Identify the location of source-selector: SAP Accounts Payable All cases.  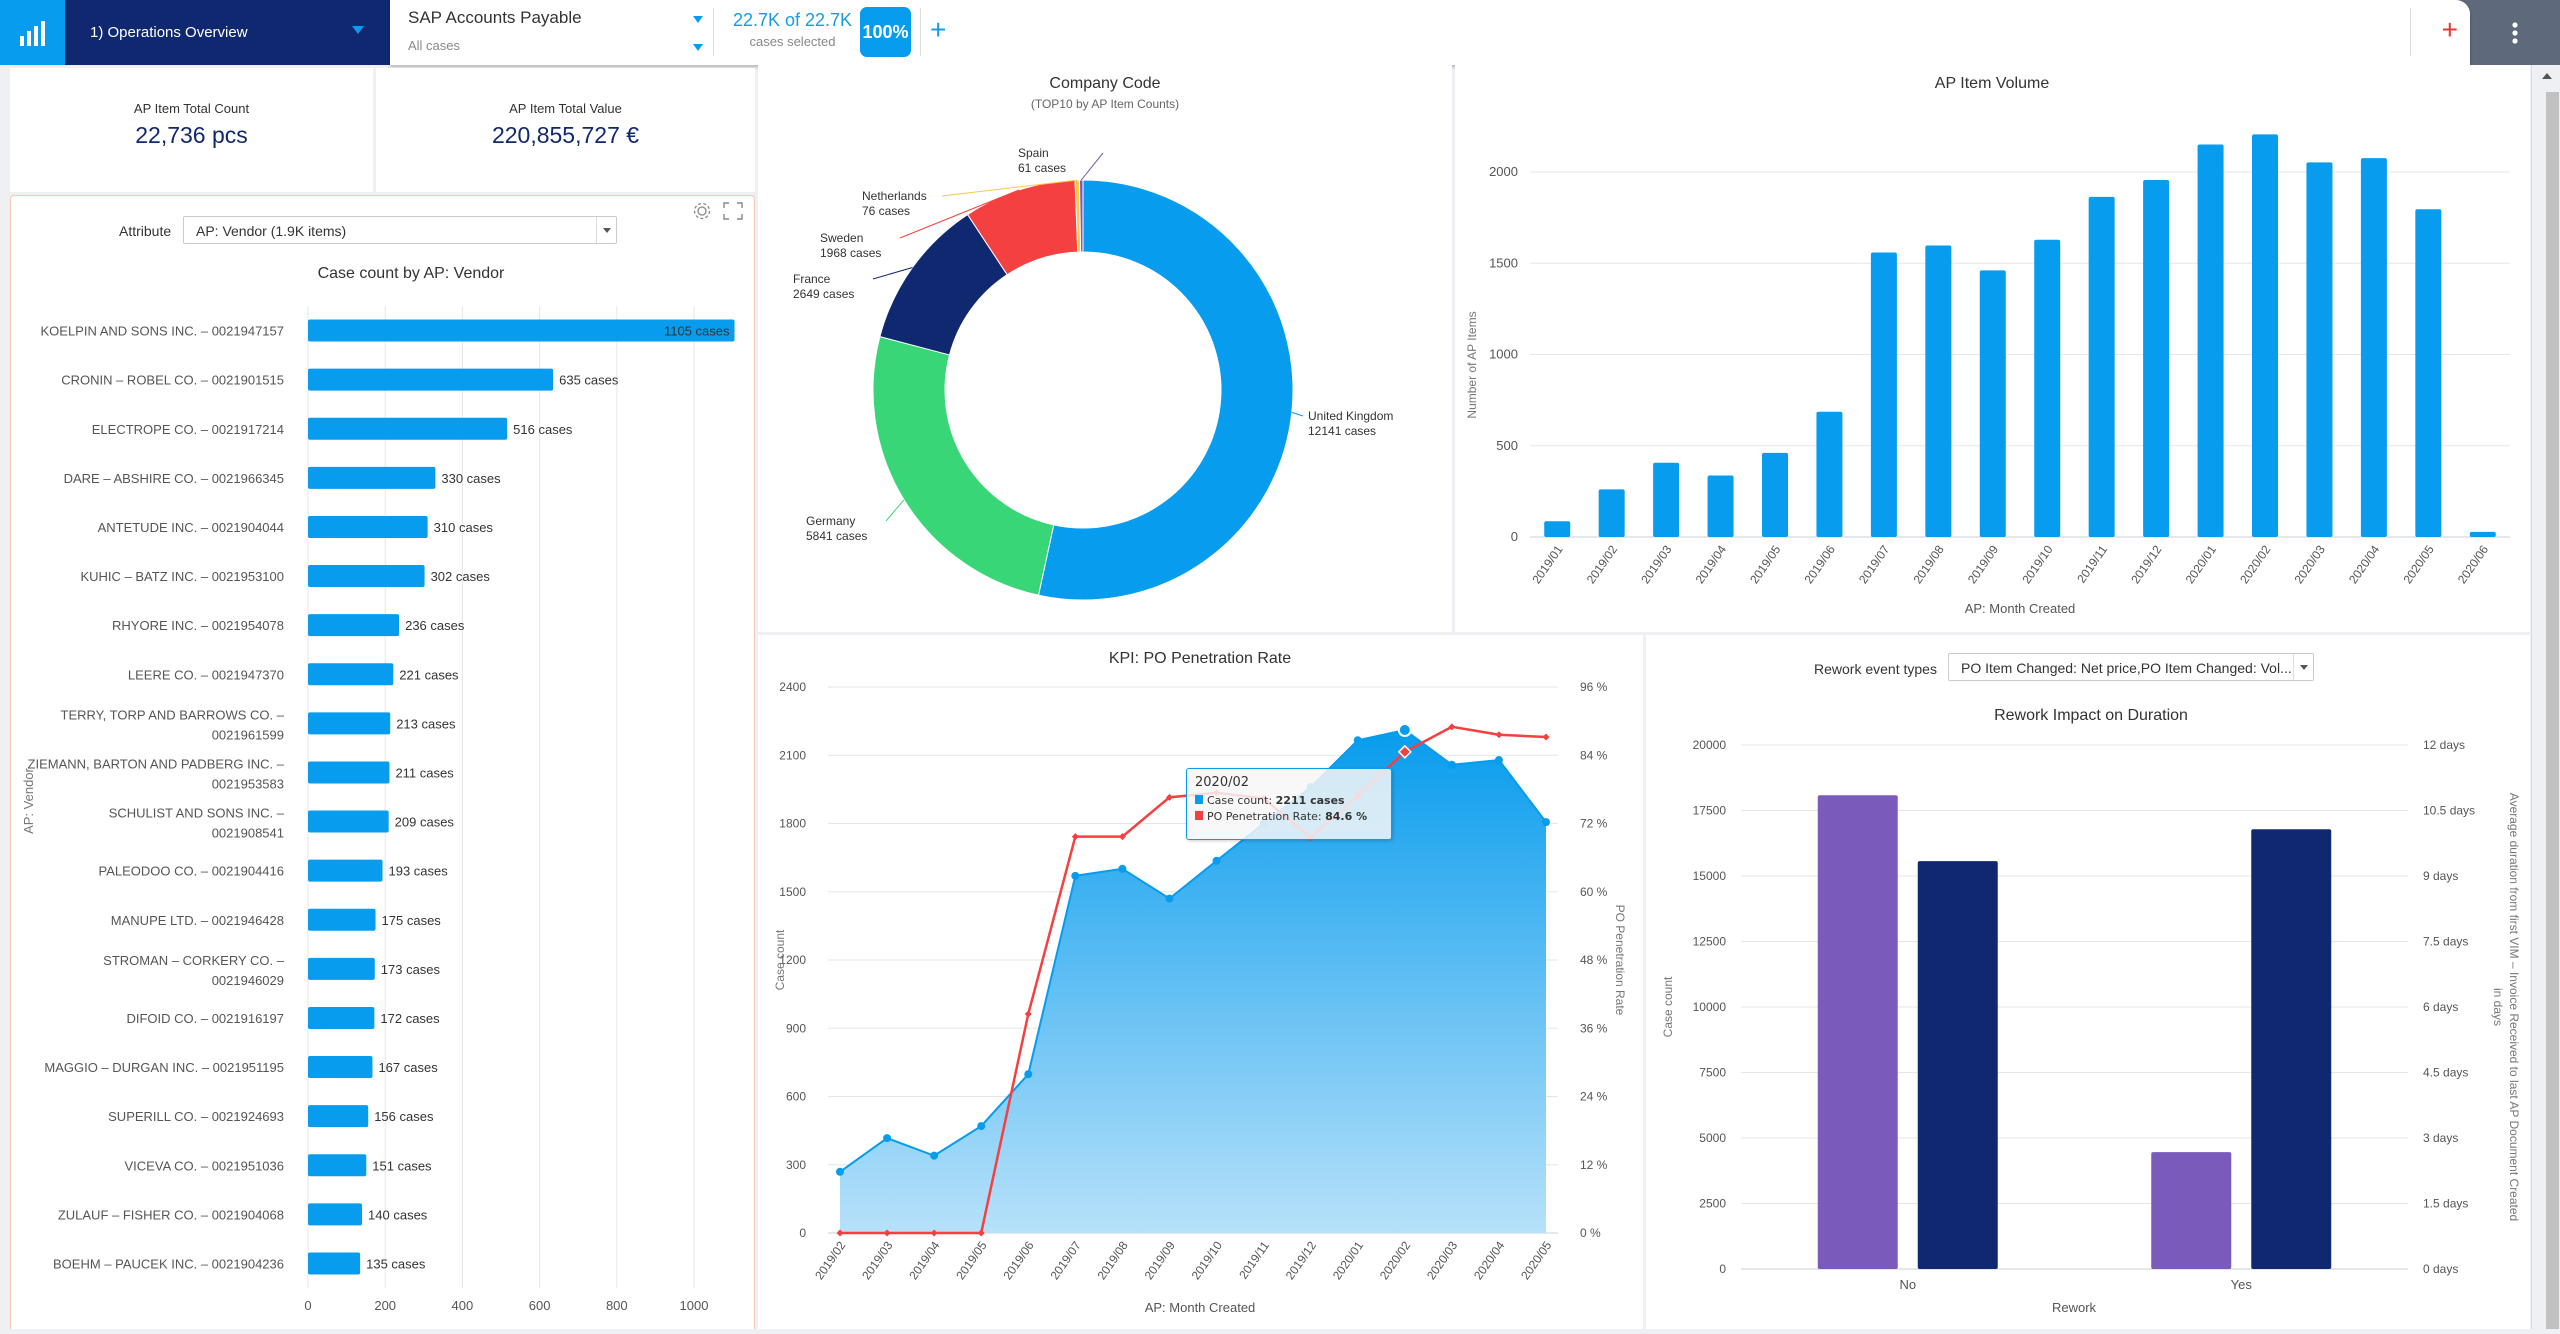
(555, 33).